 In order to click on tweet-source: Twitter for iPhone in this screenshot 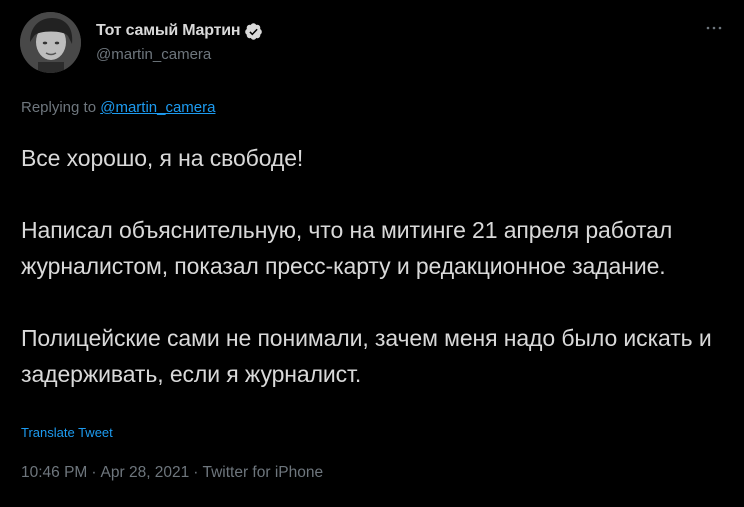, I will do `click(262, 472)`.